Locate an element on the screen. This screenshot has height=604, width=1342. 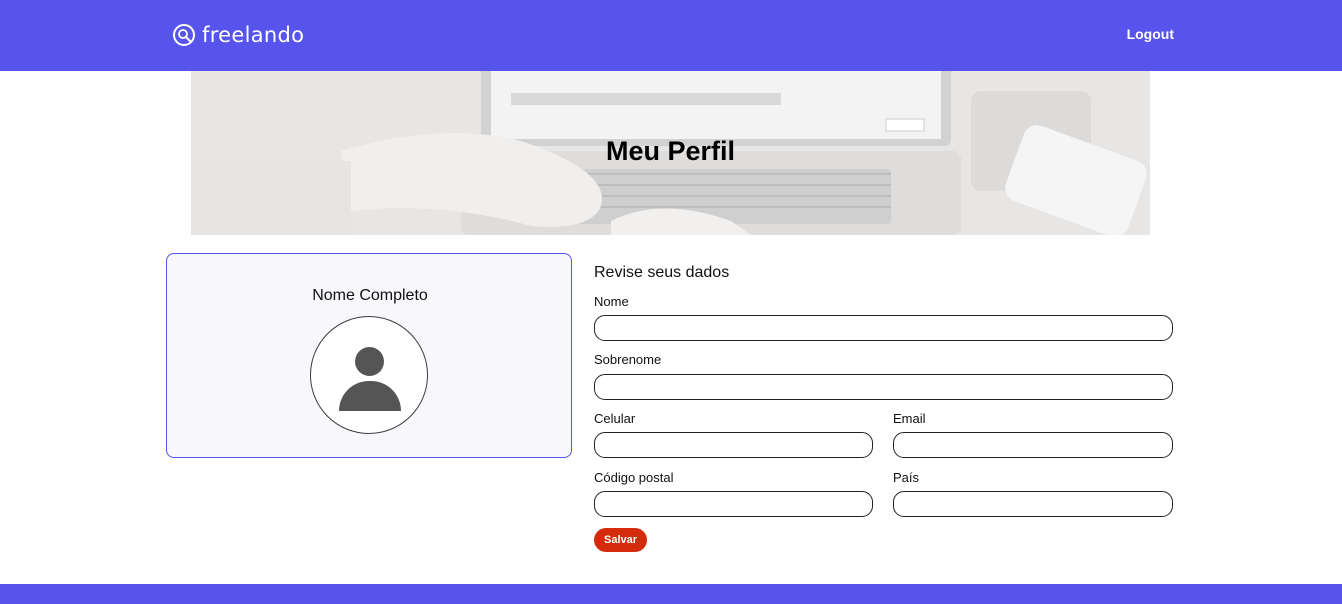
pais-input is located at coordinates (1033, 504).